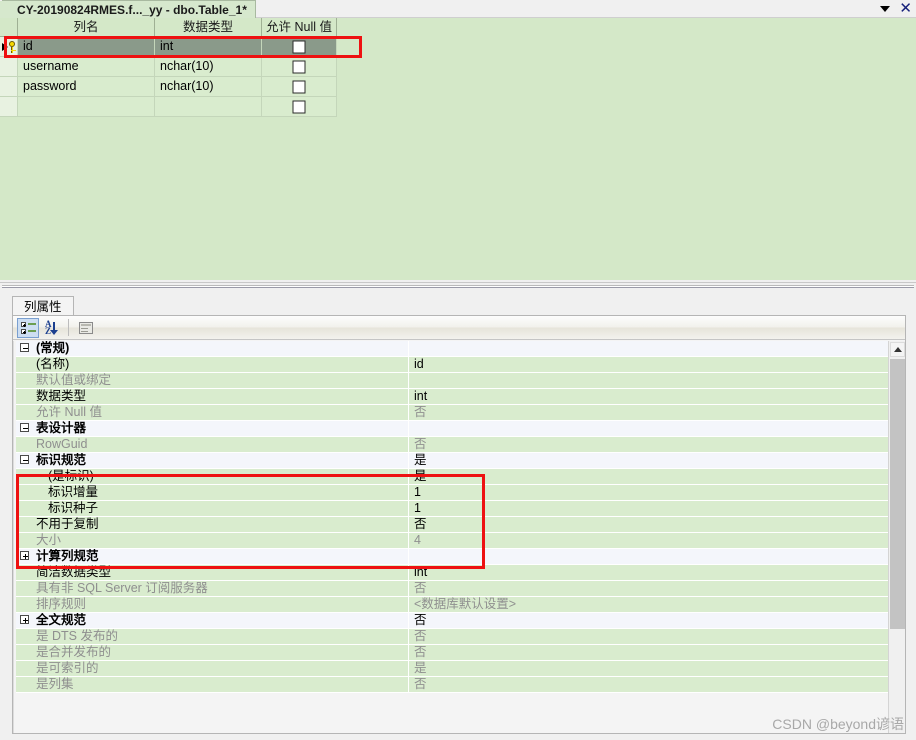 This screenshot has width=916, height=740. Describe the element at coordinates (43, 306) in the screenshot. I see `tab-column-properties: 列属性` at that location.